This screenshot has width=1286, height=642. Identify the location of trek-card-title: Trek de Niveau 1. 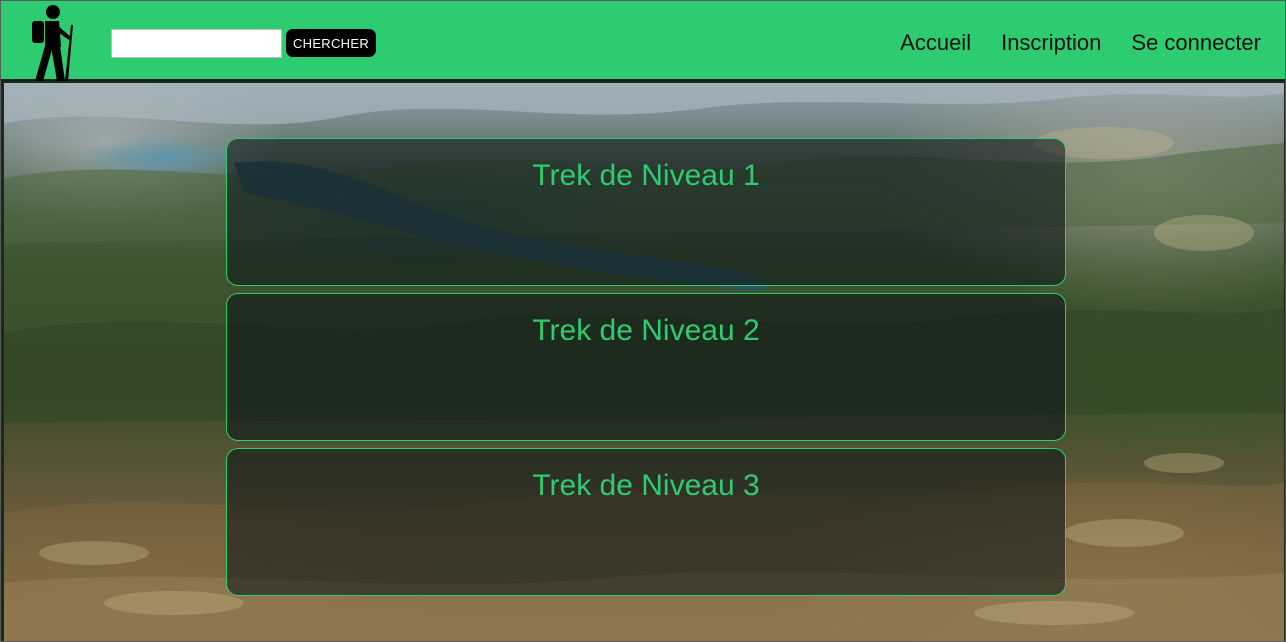
(646, 175).